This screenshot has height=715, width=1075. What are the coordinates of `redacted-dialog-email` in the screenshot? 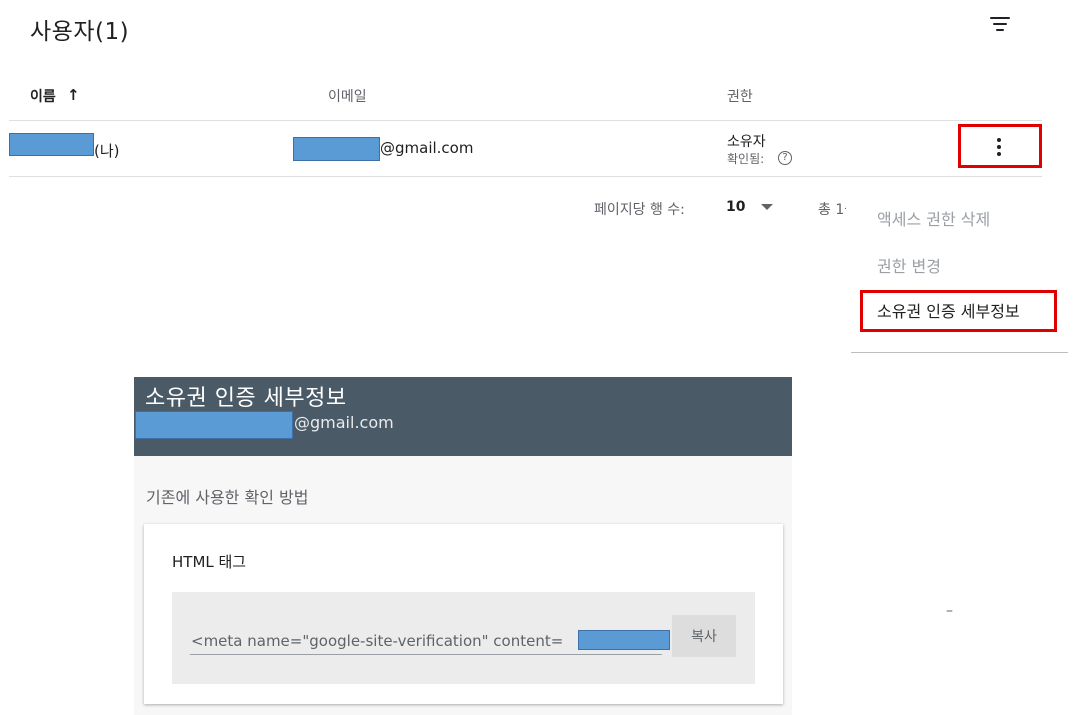 It's located at (214, 425).